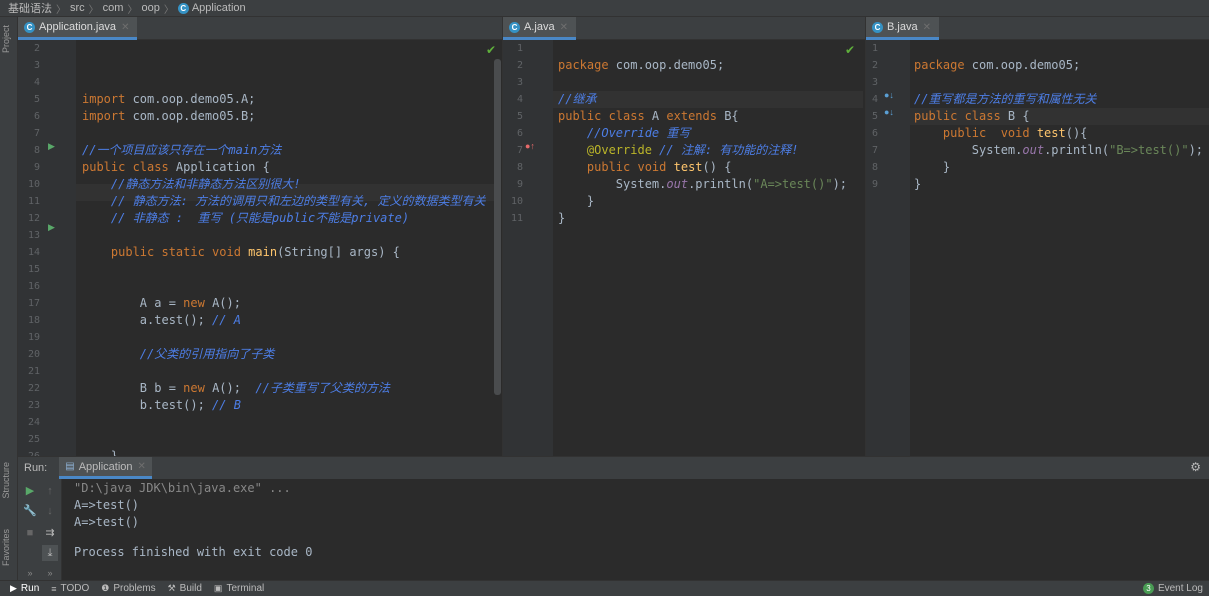  I want to click on code-token: out, so click(1033, 150).